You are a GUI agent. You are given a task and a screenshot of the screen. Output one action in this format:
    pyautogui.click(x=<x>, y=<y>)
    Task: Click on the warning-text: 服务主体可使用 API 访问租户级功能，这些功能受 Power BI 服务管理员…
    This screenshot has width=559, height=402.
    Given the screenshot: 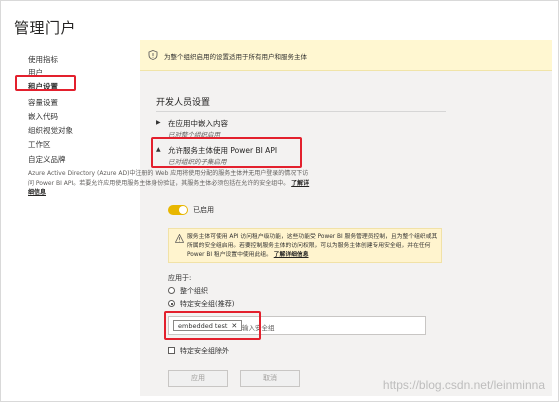 What is the action you would take?
    pyautogui.click(x=313, y=246)
    